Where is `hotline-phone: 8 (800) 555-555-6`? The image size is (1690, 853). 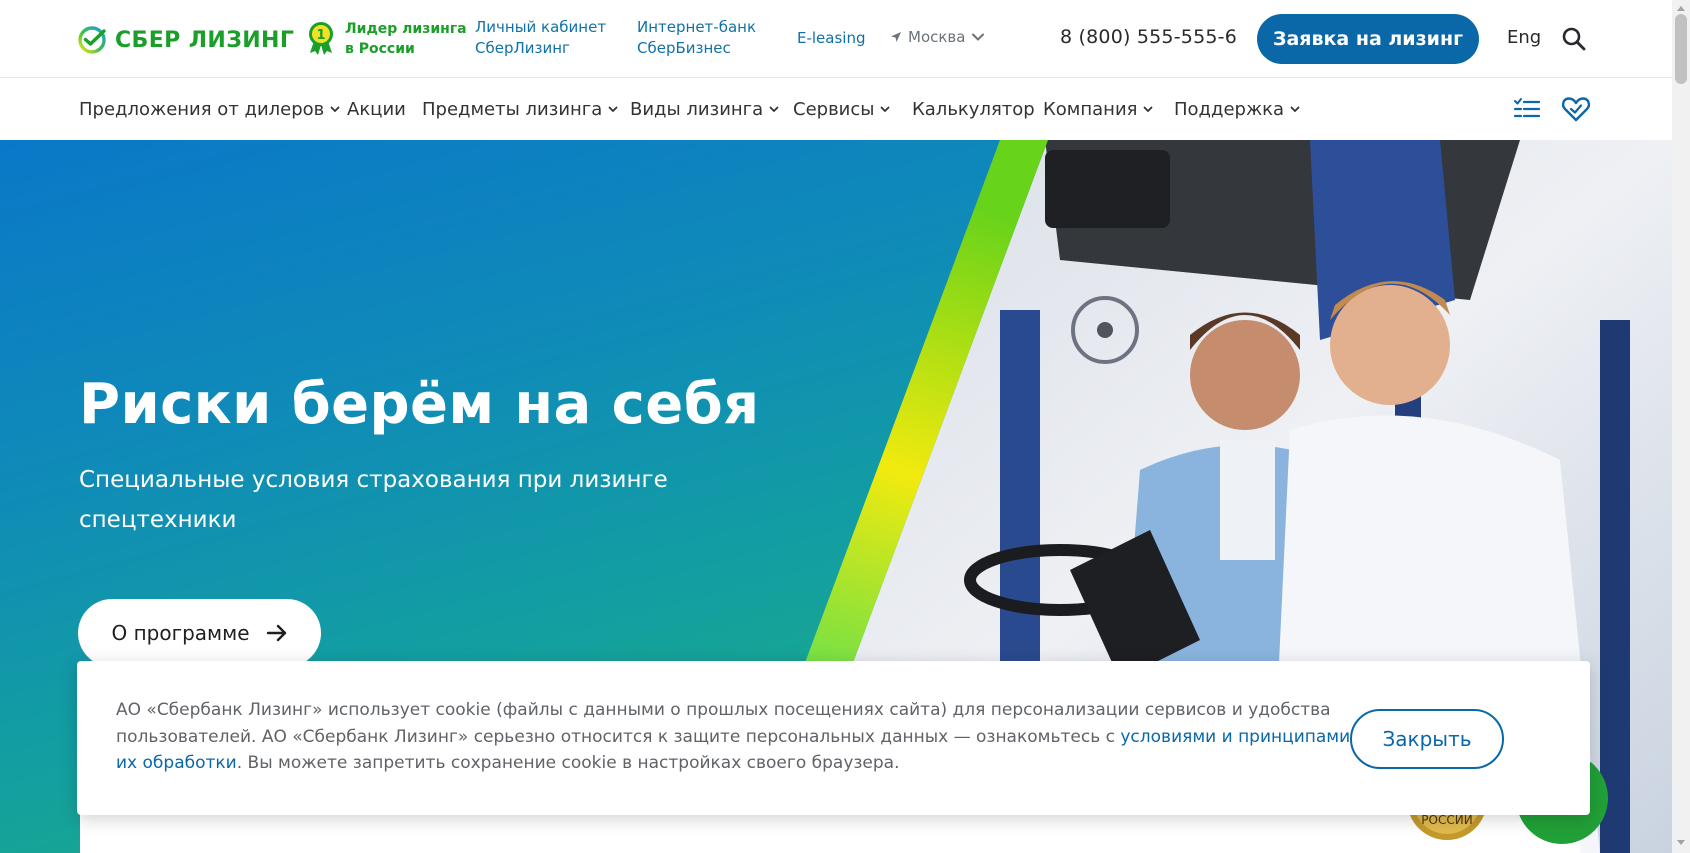 hotline-phone: 8 (800) 555-555-6 is located at coordinates (1148, 37).